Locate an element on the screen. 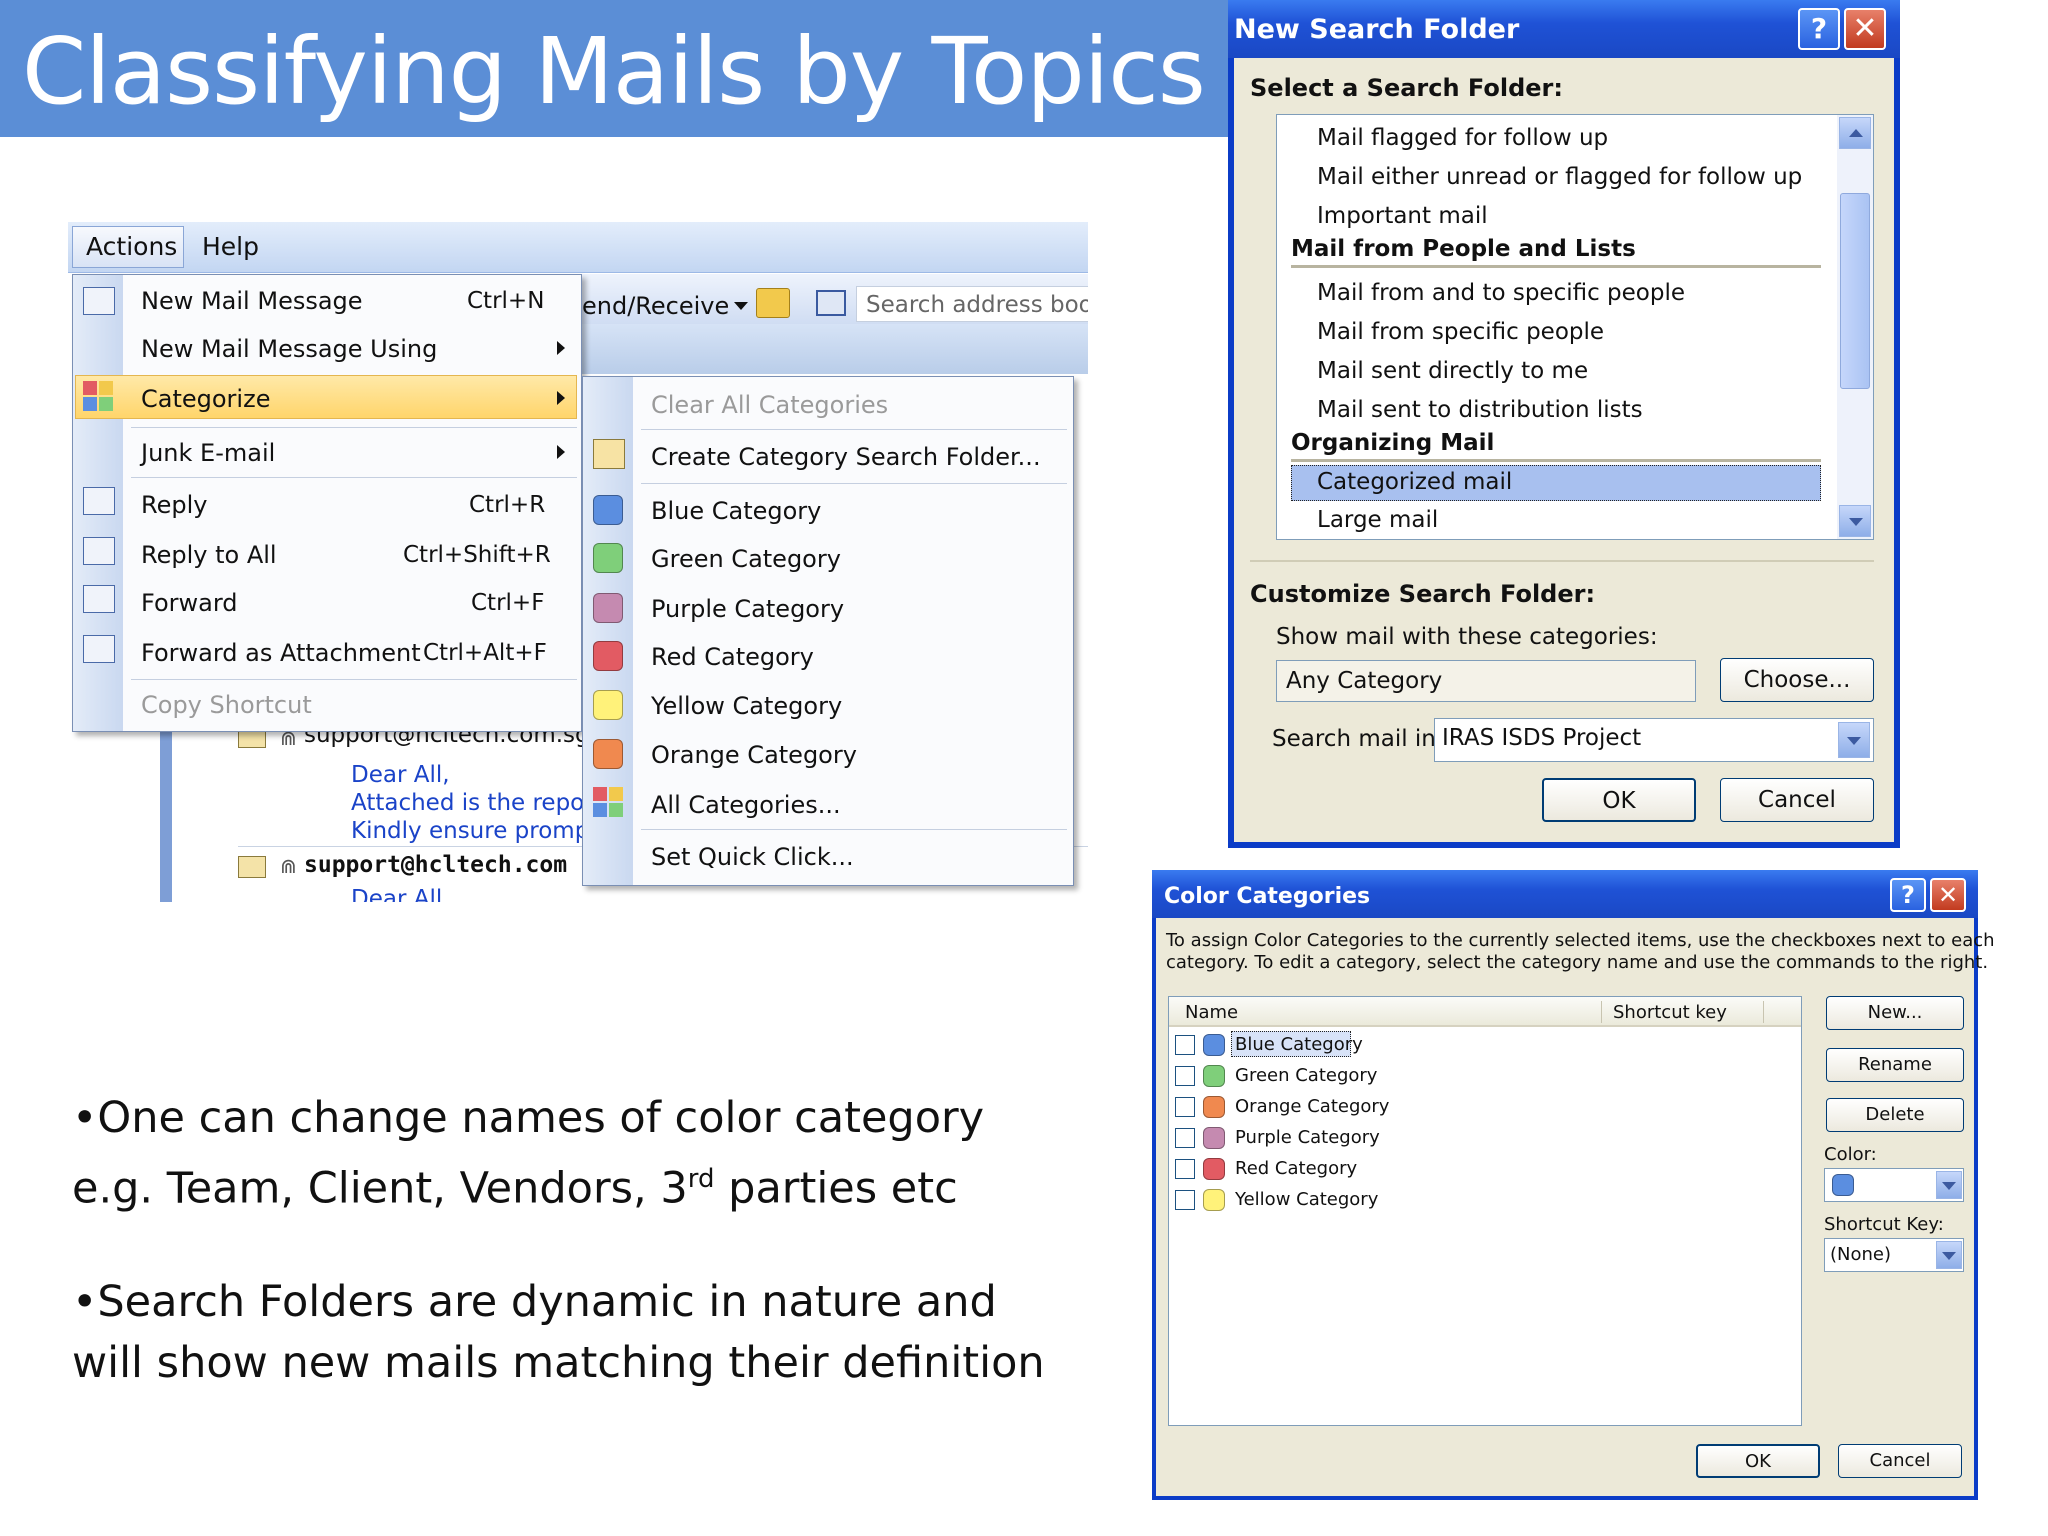 This screenshot has width=2048, height=1536. category-value: Any Category is located at coordinates (1364, 681).